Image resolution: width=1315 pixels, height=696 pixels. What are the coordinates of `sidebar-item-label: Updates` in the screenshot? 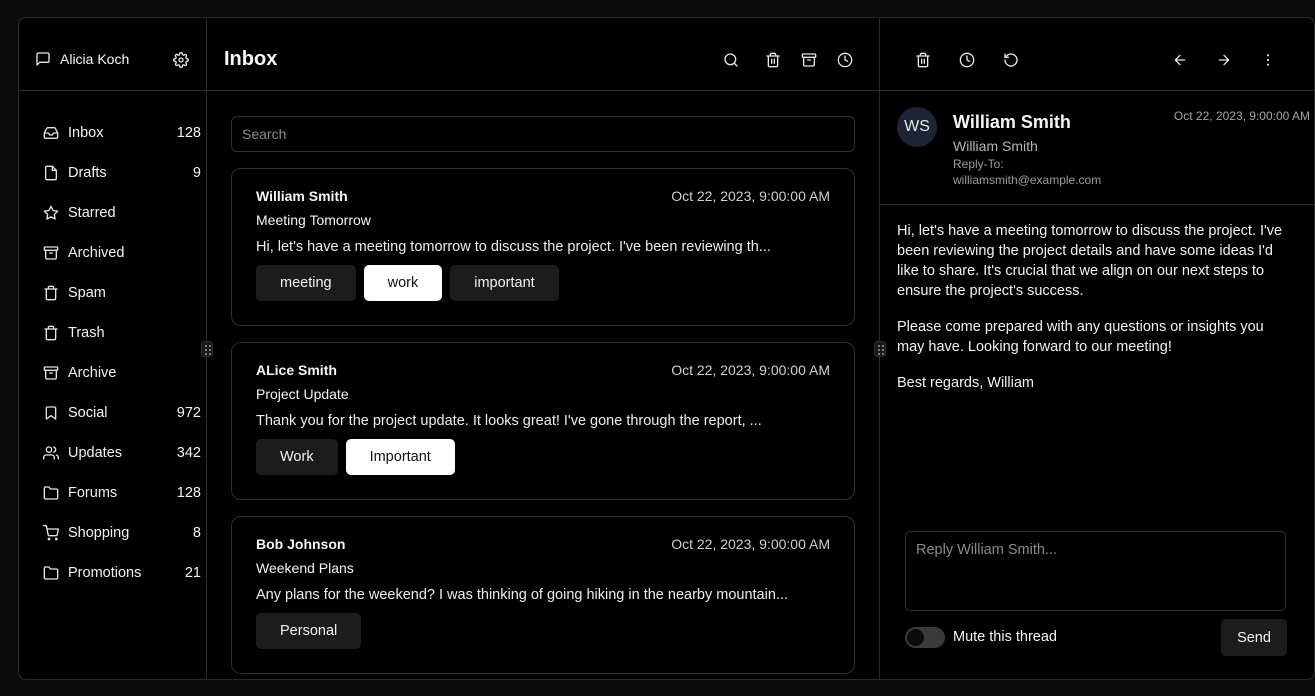 It's located at (95, 453).